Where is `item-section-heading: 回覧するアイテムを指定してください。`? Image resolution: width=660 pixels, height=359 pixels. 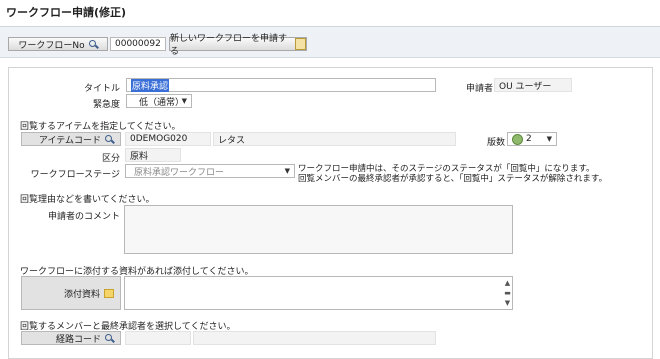 item-section-heading: 回覧するアイテムを指定してください。 is located at coordinates (100, 127).